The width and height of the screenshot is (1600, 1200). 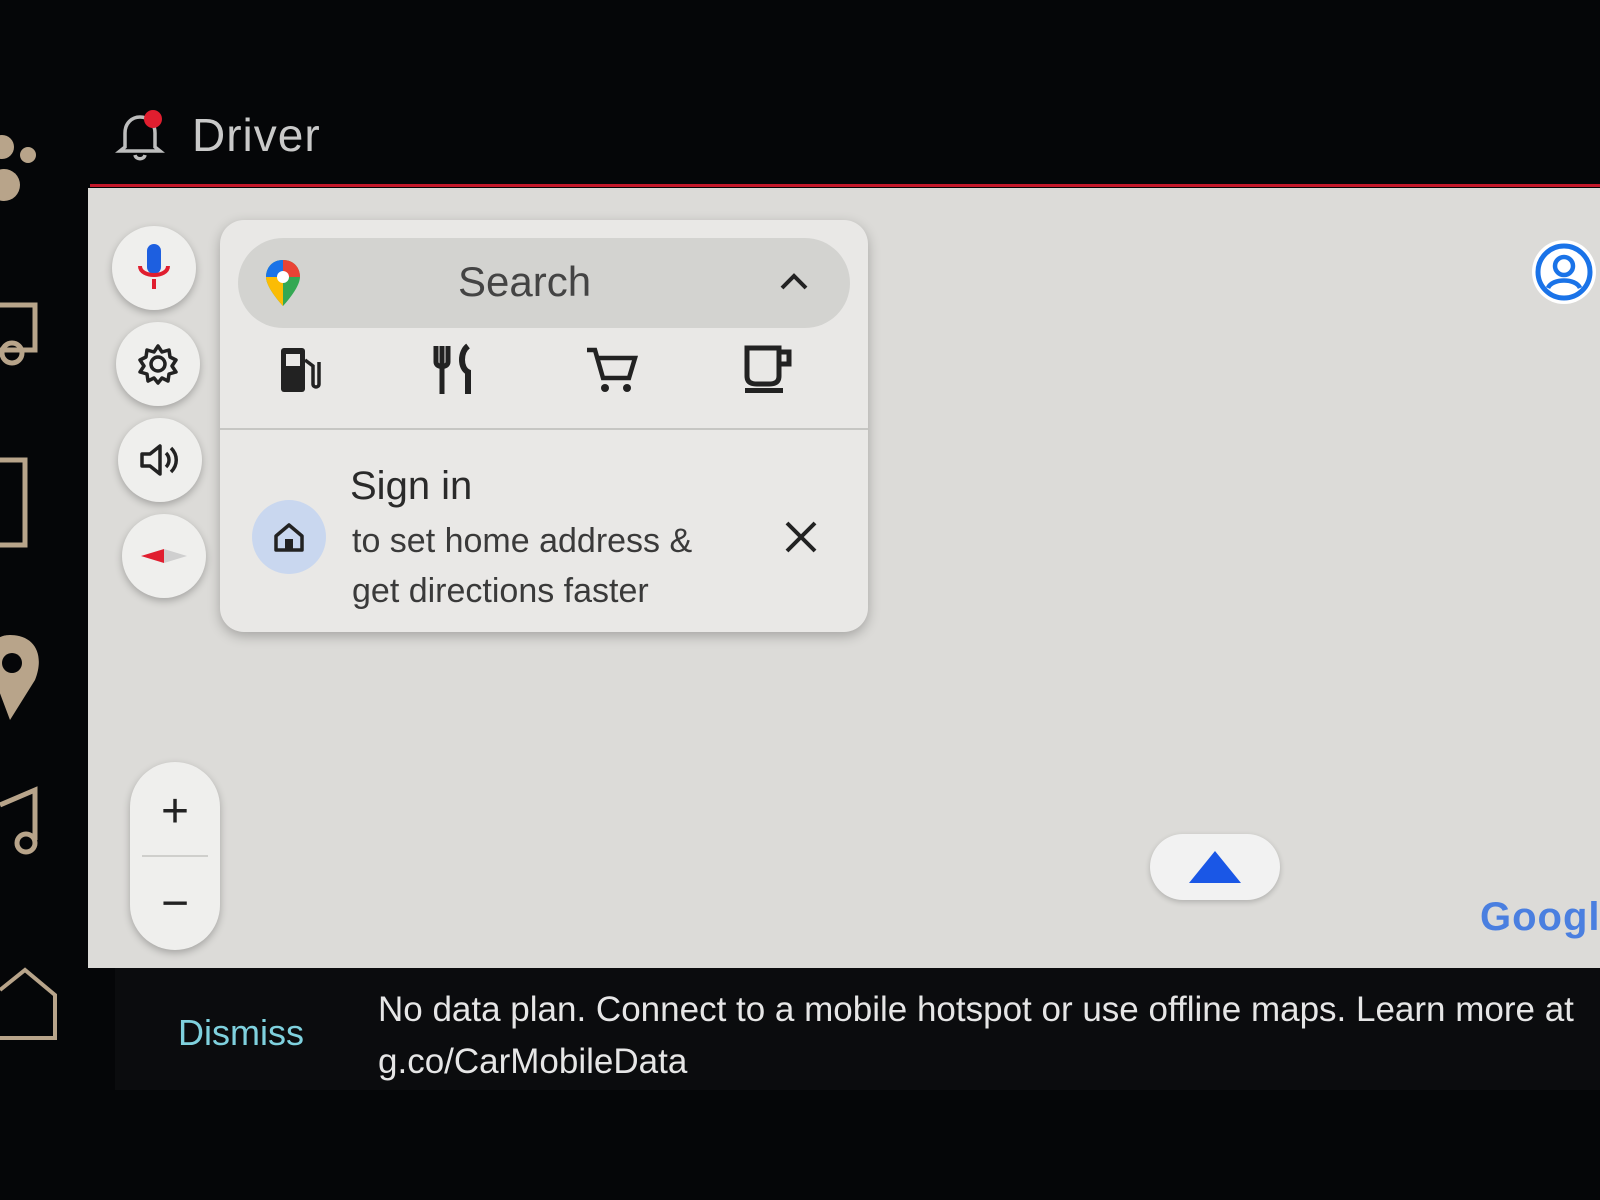 What do you see at coordinates (544, 380) in the screenshot?
I see `category-shortcuts` at bounding box center [544, 380].